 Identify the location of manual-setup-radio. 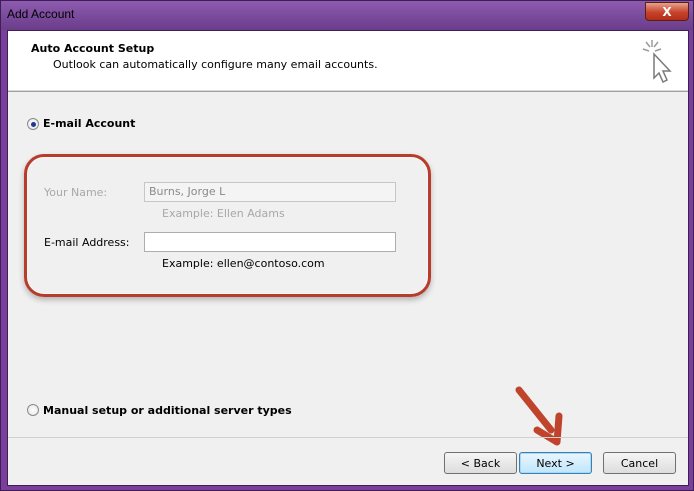
(33, 410).